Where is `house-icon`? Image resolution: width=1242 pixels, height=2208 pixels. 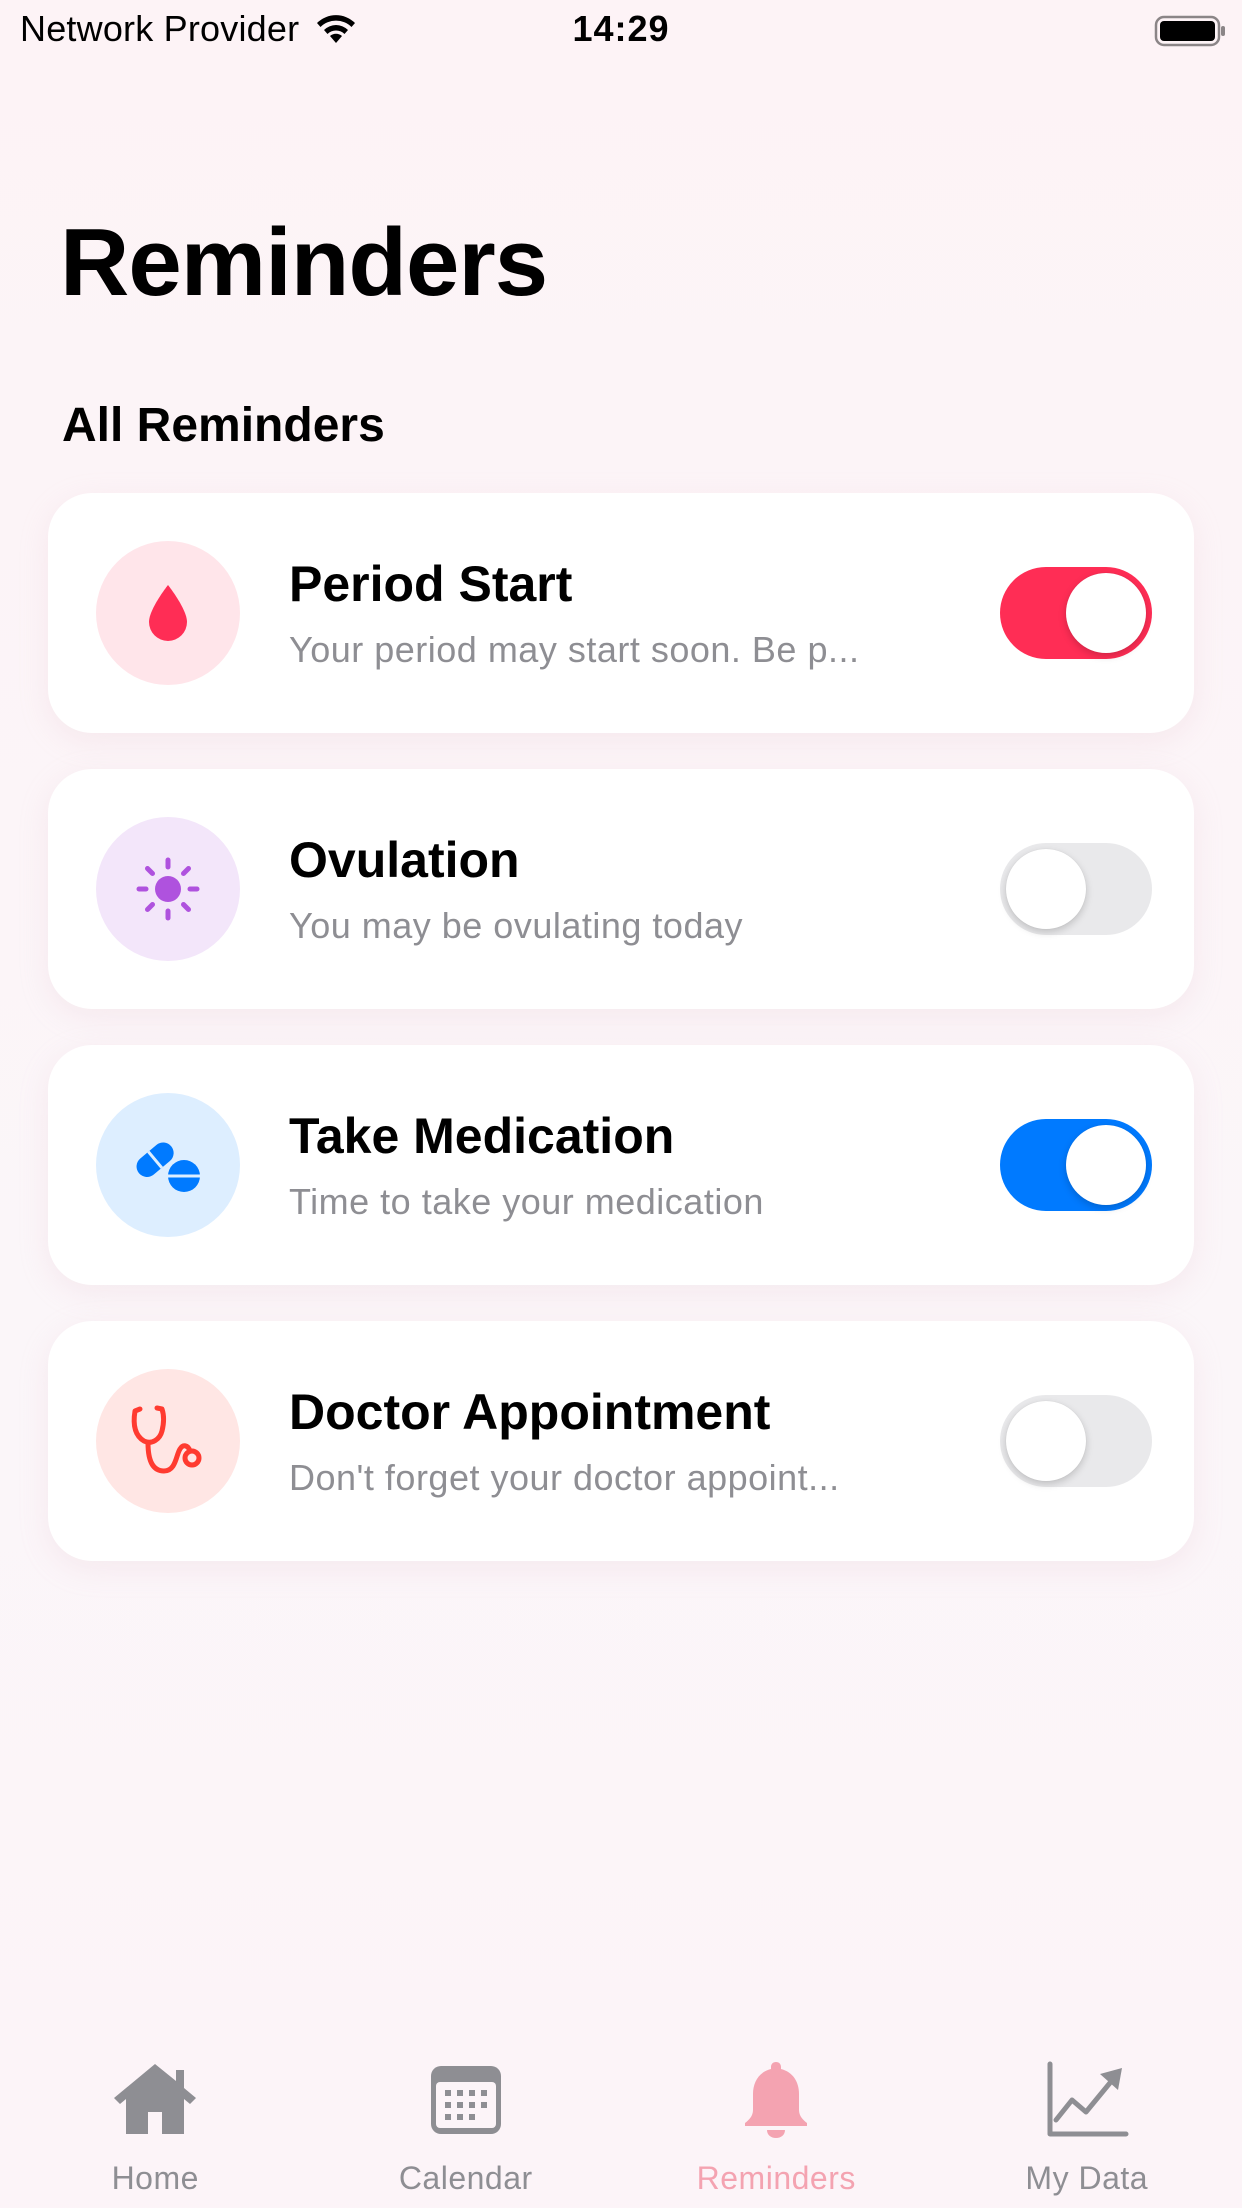
house-icon is located at coordinates (155, 2099).